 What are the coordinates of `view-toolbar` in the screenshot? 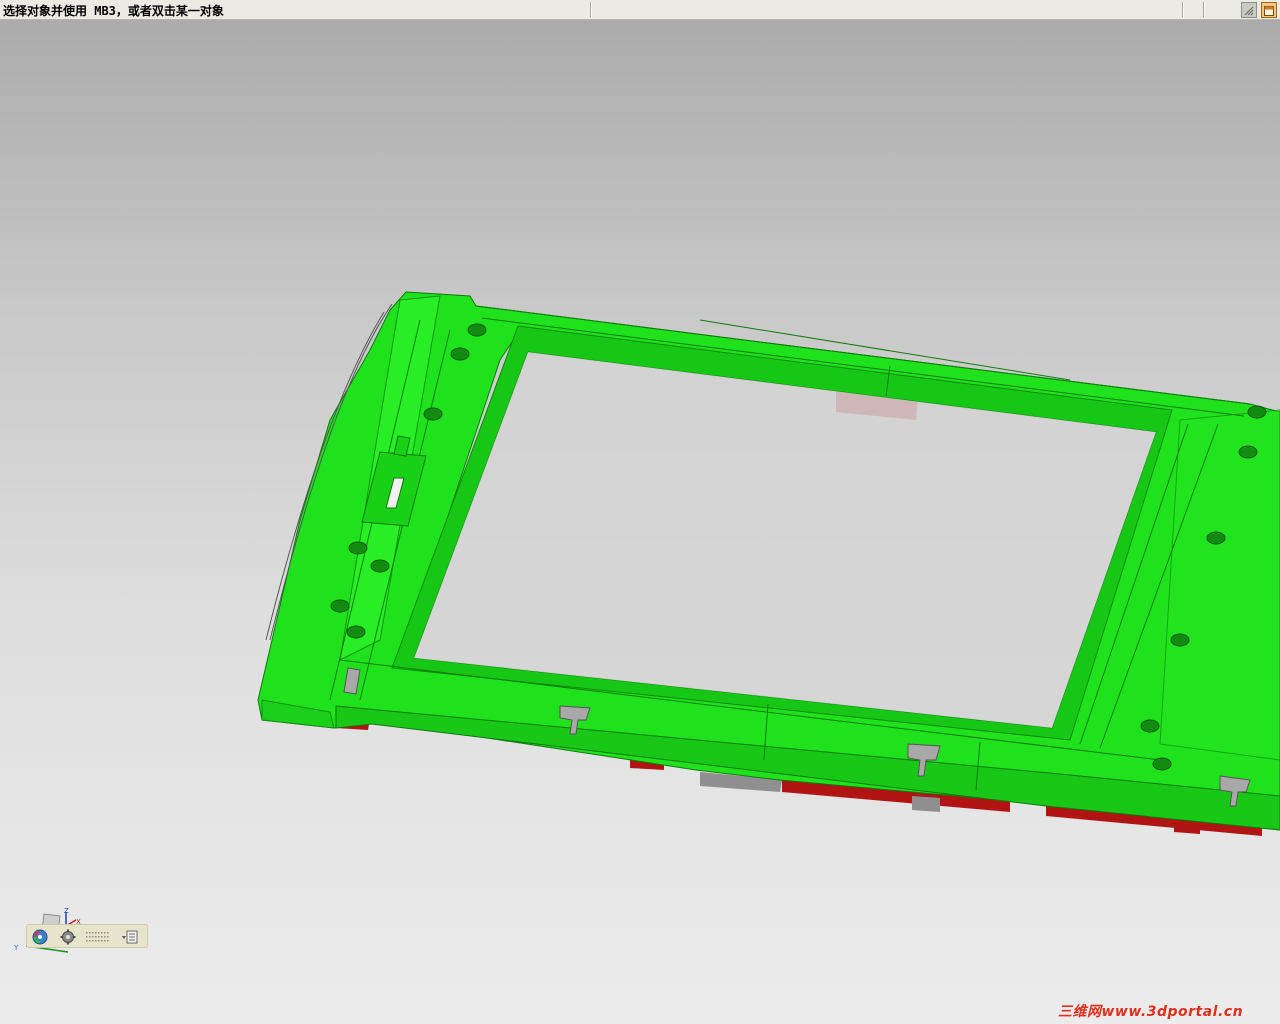 It's located at (87, 936).